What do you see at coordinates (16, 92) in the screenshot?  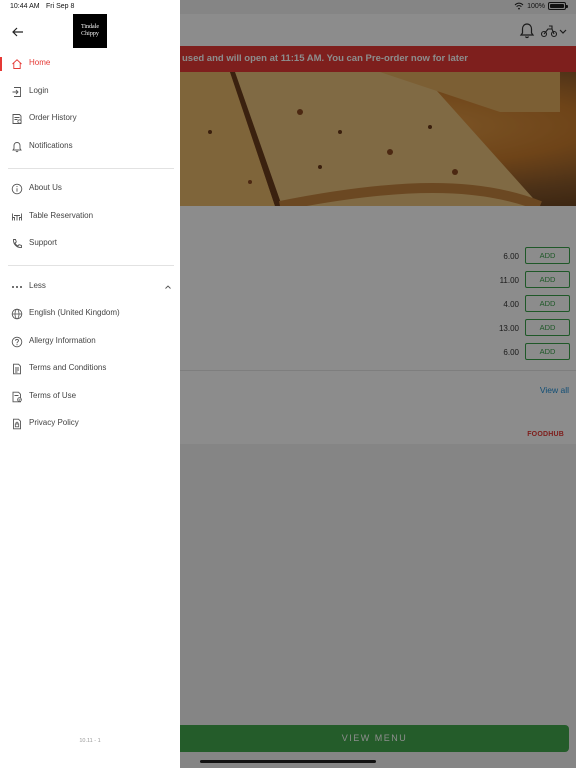 I see `login-icon` at bounding box center [16, 92].